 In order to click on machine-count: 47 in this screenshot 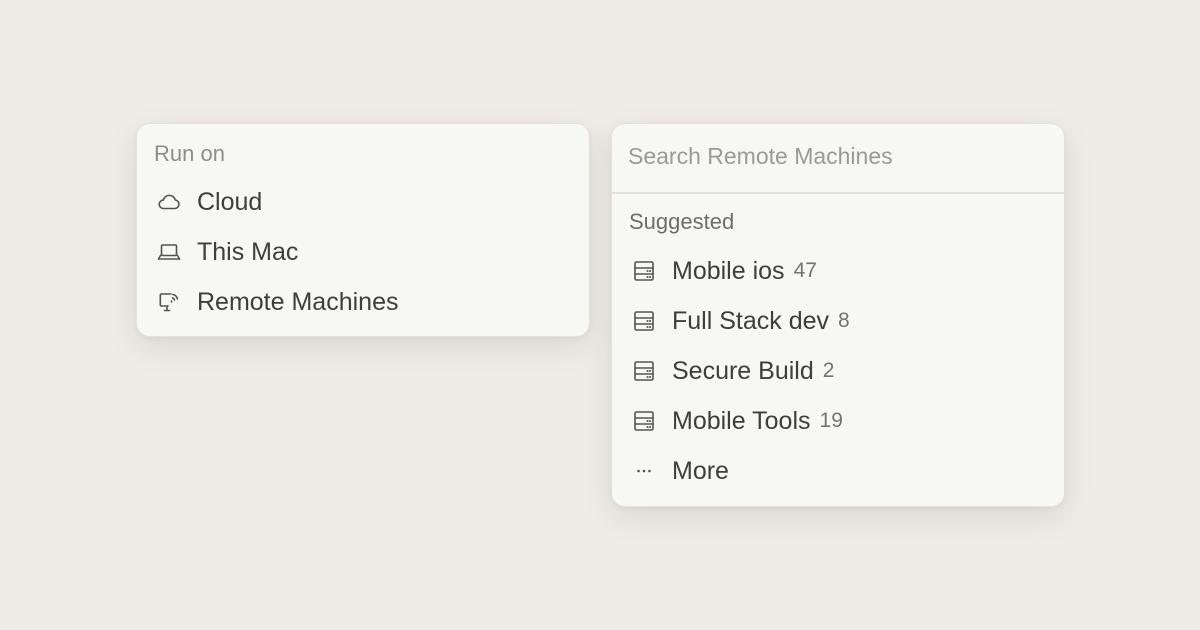, I will do `click(805, 270)`.